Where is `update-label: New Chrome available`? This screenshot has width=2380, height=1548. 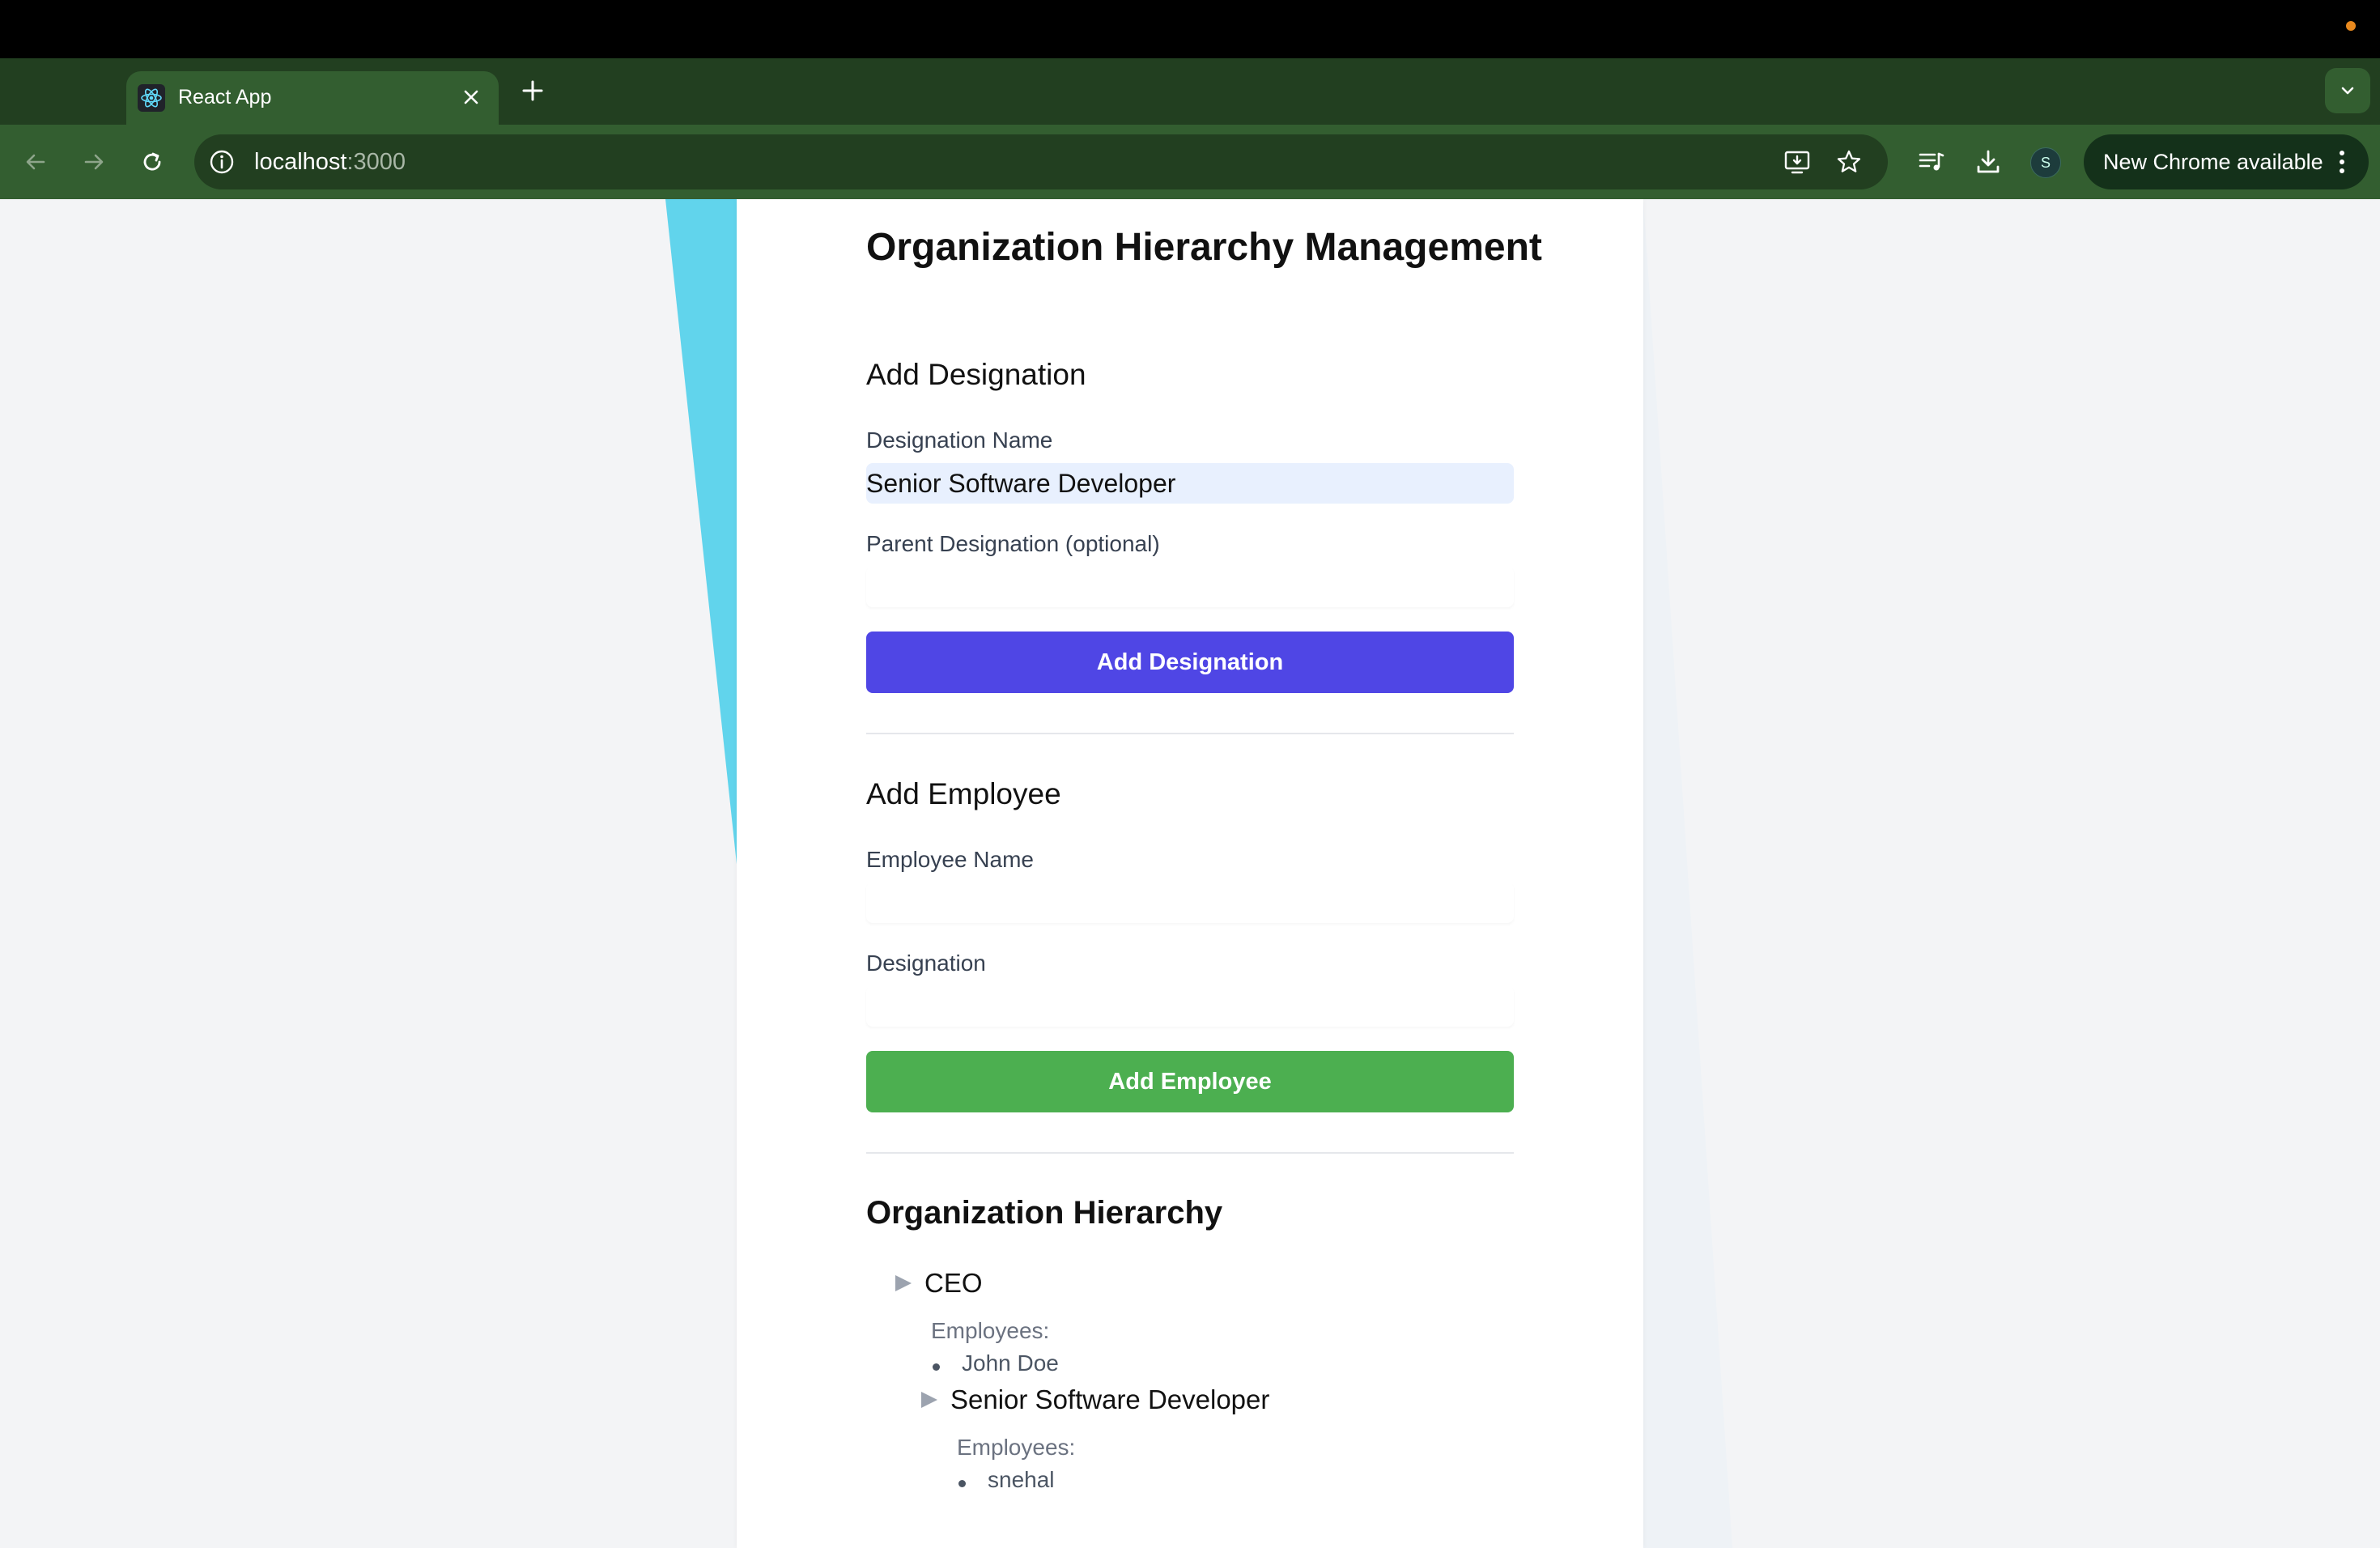 update-label: New Chrome available is located at coordinates (2213, 162).